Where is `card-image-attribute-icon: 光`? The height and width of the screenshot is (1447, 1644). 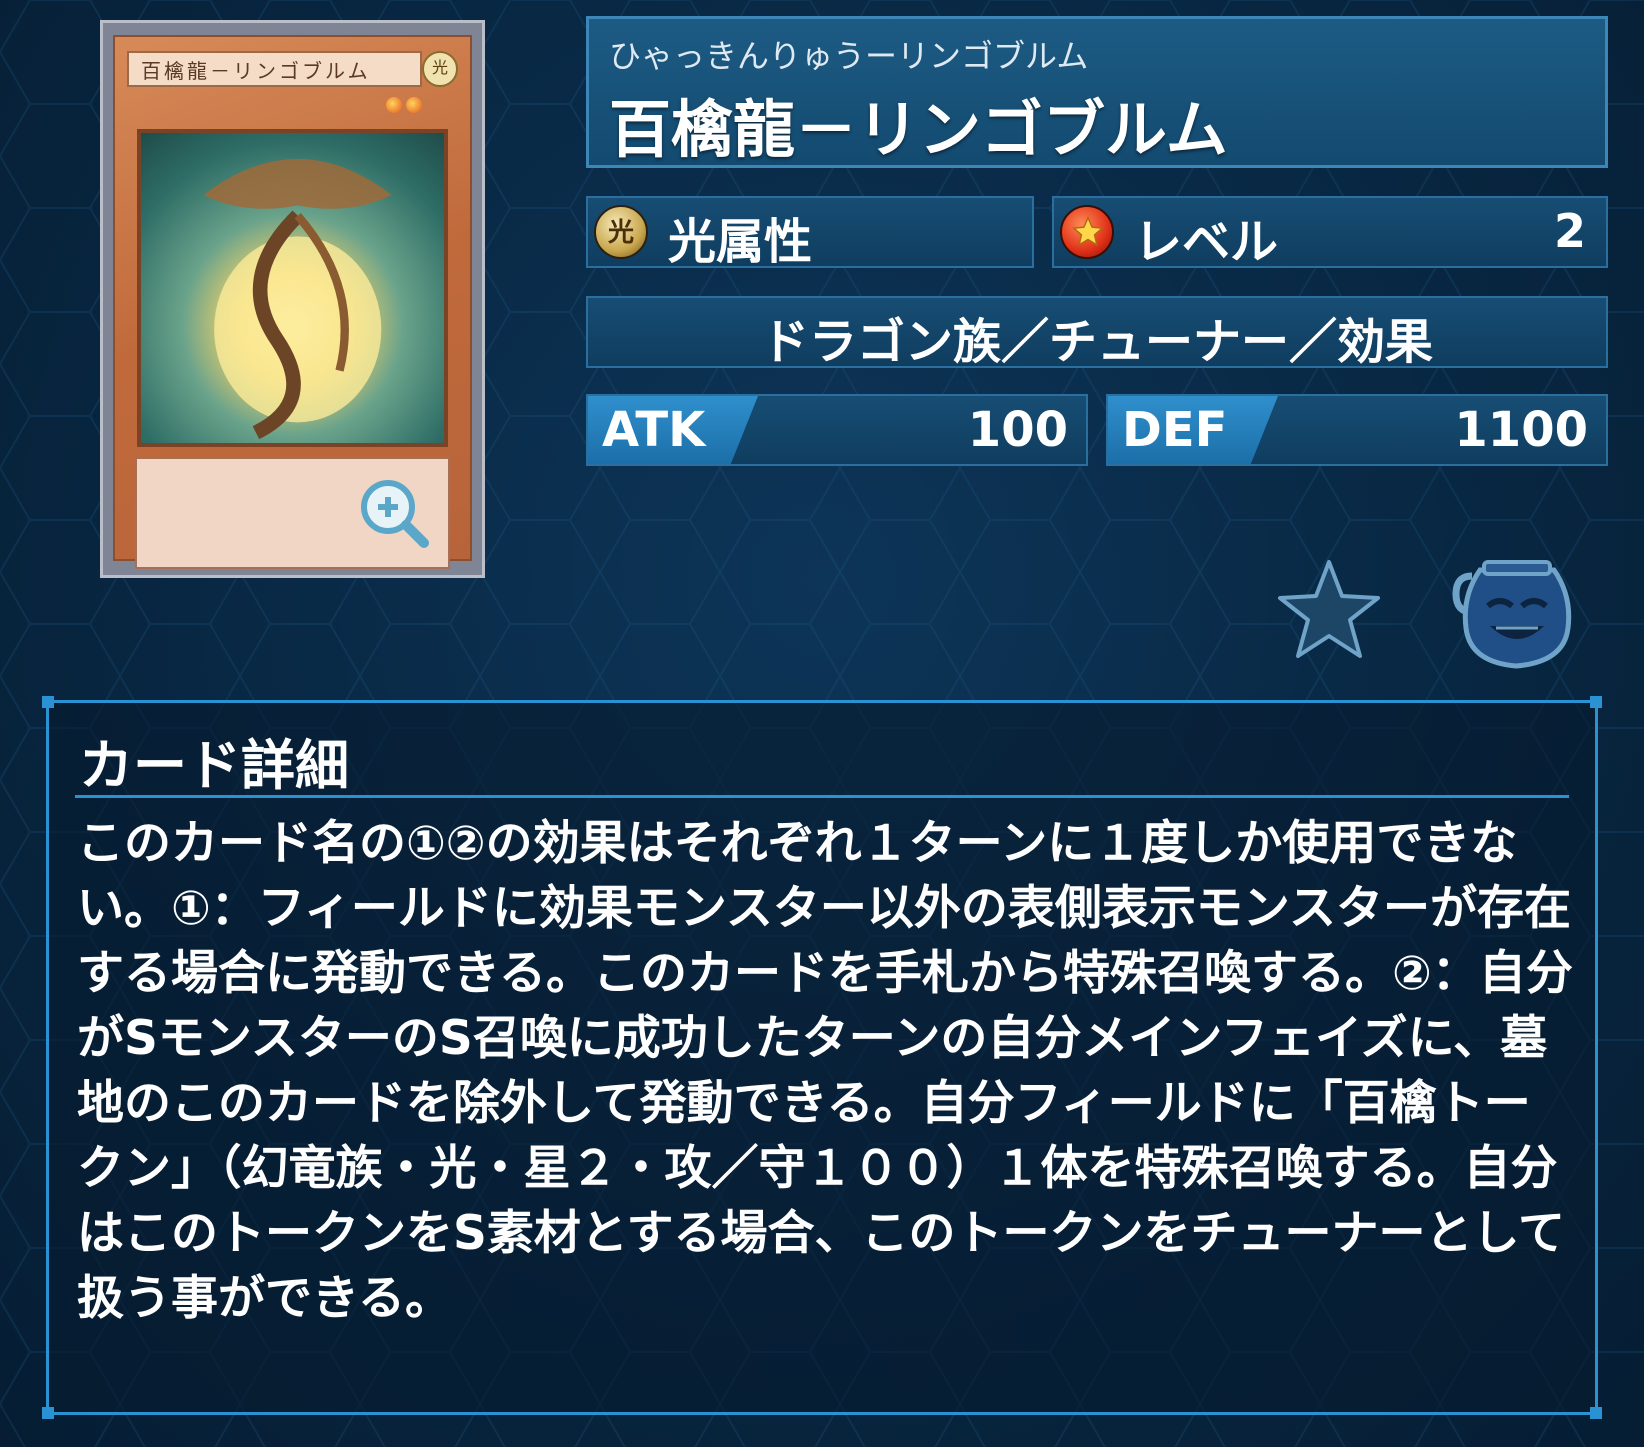 card-image-attribute-icon: 光 is located at coordinates (440, 69).